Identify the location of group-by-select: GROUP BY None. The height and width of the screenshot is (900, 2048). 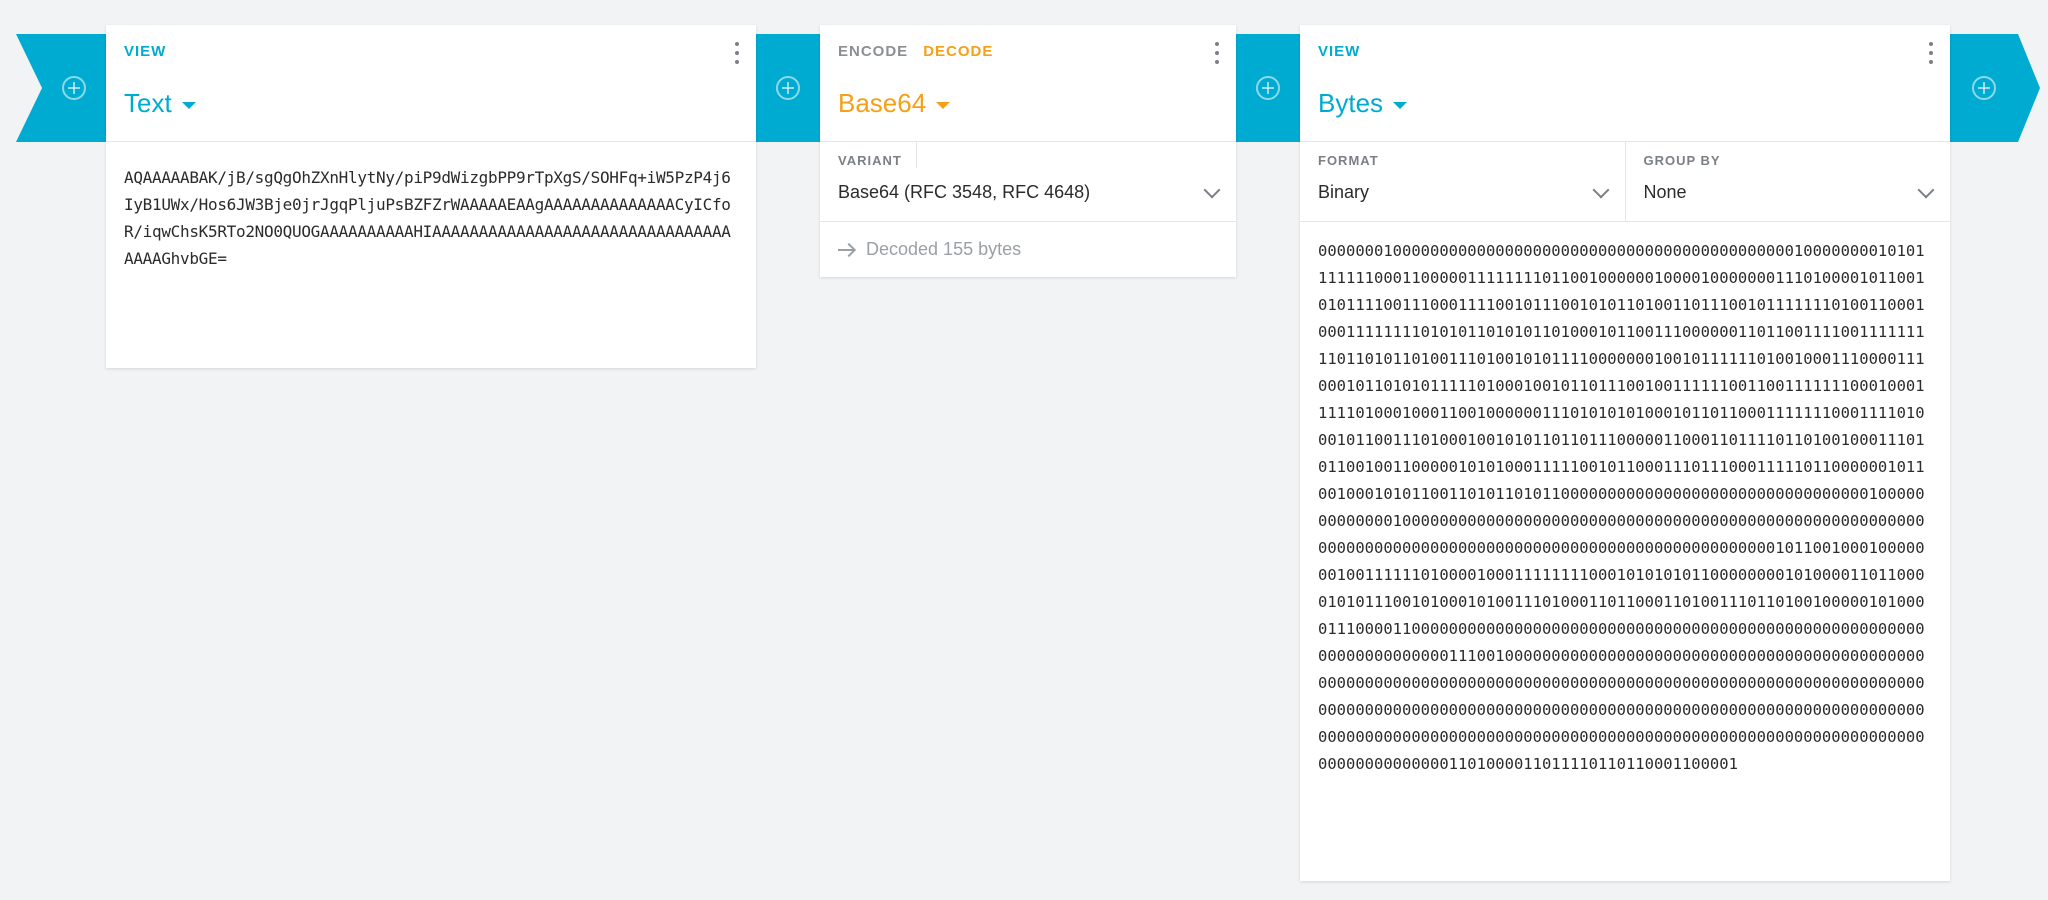
(1787, 181).